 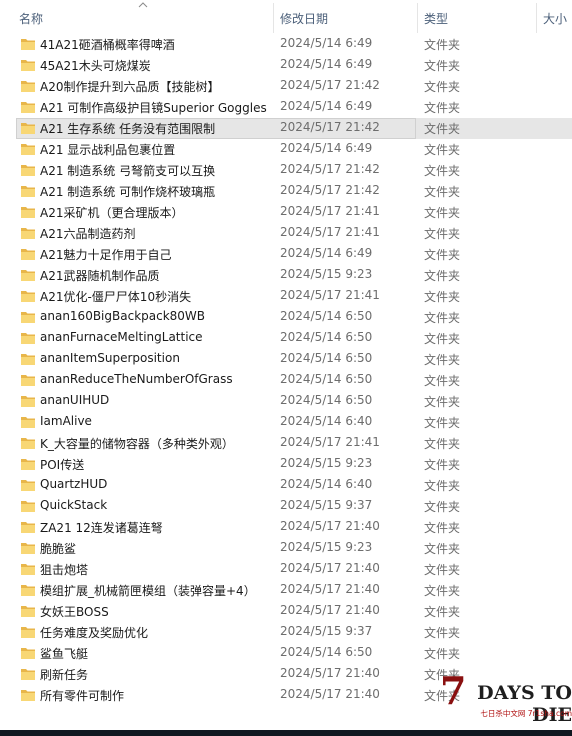 What do you see at coordinates (121, 337) in the screenshot?
I see `file-name: ananFurnaceMeltingLattice` at bounding box center [121, 337].